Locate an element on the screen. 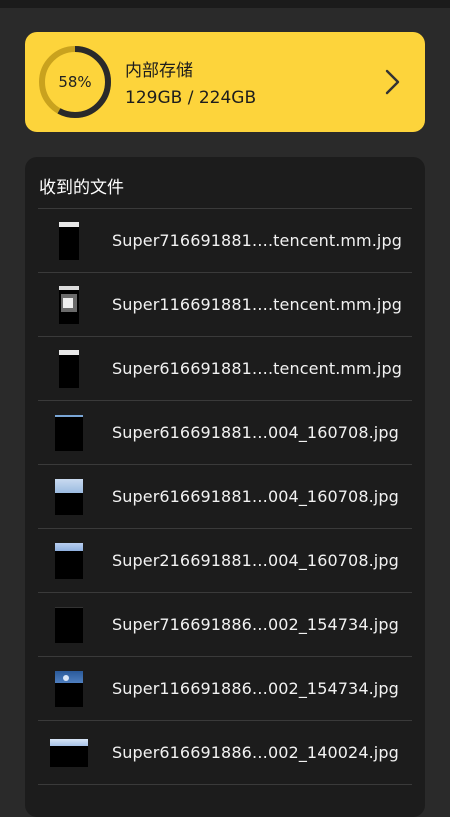 The image size is (450, 817). storage-percent-label: 58% is located at coordinates (75, 82).